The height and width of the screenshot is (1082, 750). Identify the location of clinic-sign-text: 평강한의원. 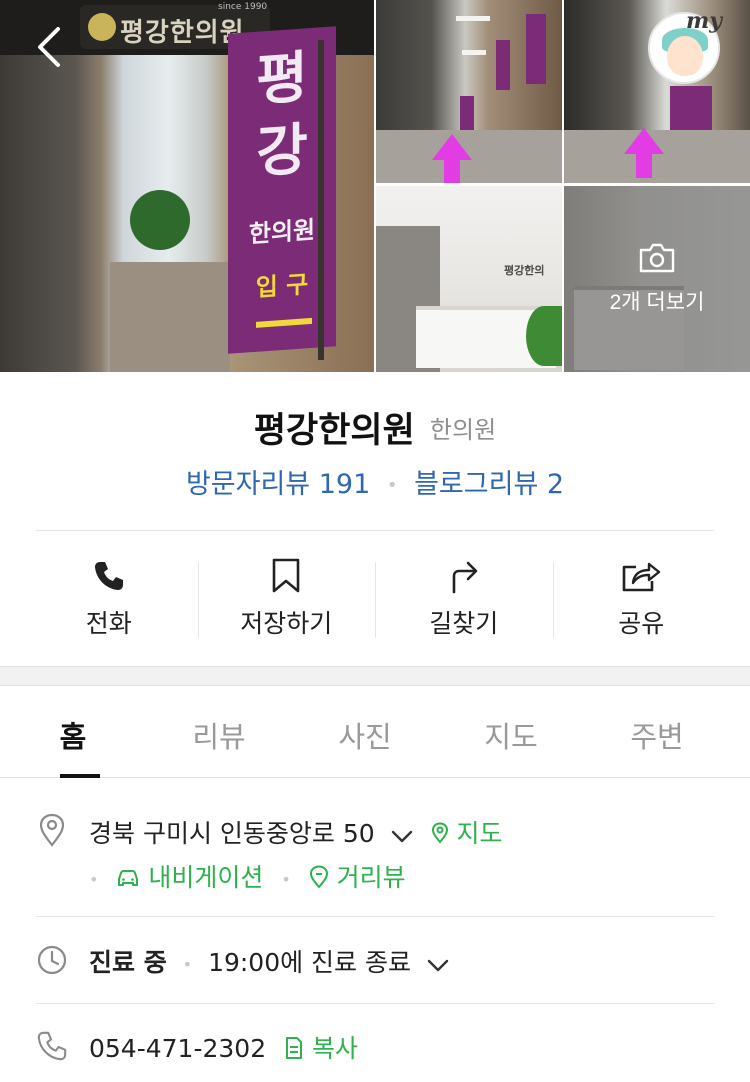
(182, 33).